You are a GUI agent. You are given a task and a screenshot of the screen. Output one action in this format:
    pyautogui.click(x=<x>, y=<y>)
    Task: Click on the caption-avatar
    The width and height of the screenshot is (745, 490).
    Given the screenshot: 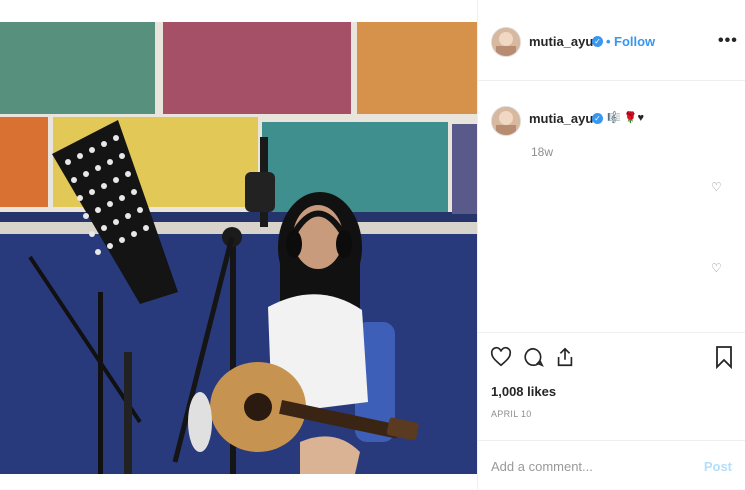 What is the action you would take?
    pyautogui.click(x=506, y=121)
    